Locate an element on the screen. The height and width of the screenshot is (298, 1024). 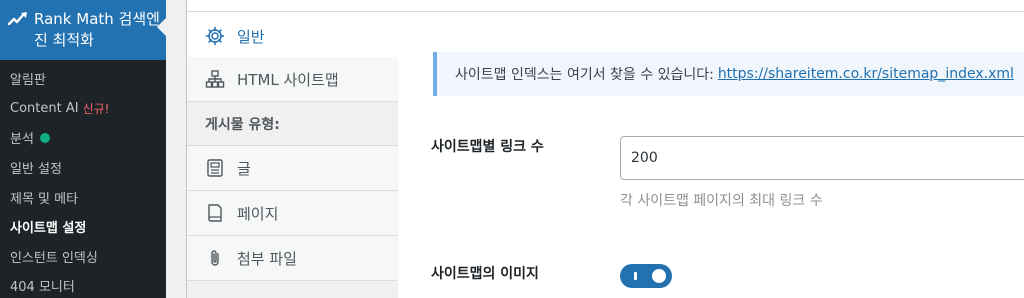
submenu-item-analytics: 분석 is located at coordinates (83, 138).